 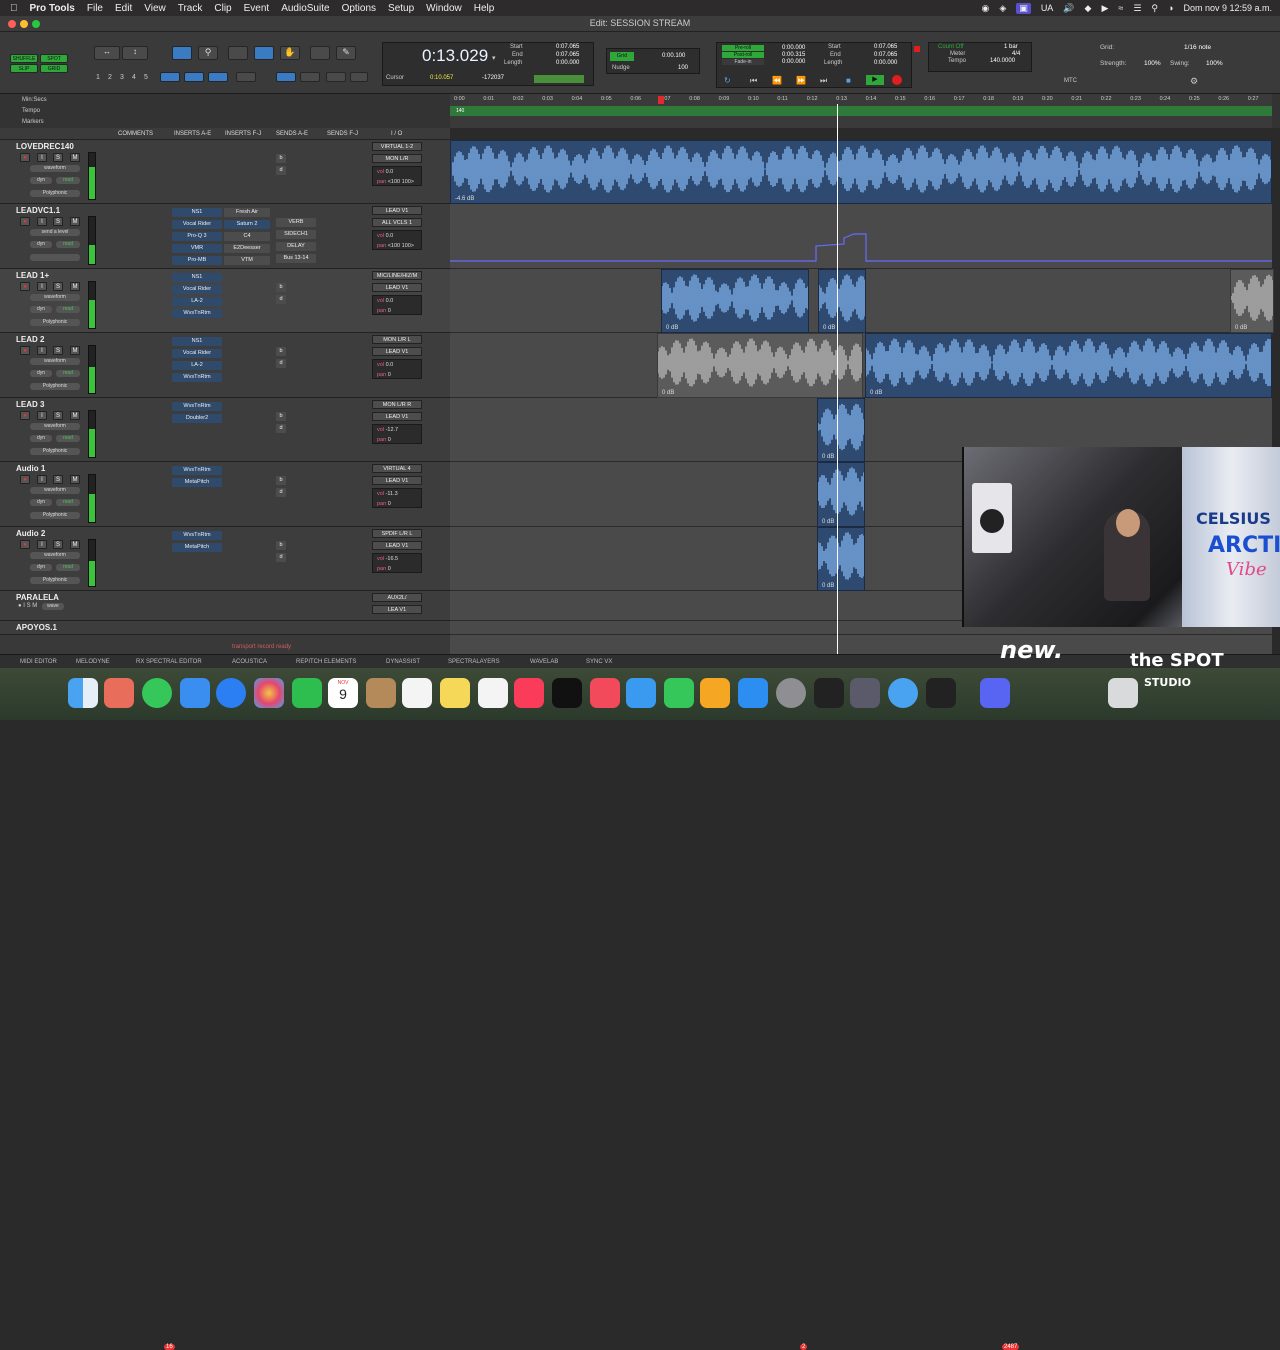 What do you see at coordinates (801, 80) in the screenshot?
I see `fast-forward-icon: ⏩` at bounding box center [801, 80].